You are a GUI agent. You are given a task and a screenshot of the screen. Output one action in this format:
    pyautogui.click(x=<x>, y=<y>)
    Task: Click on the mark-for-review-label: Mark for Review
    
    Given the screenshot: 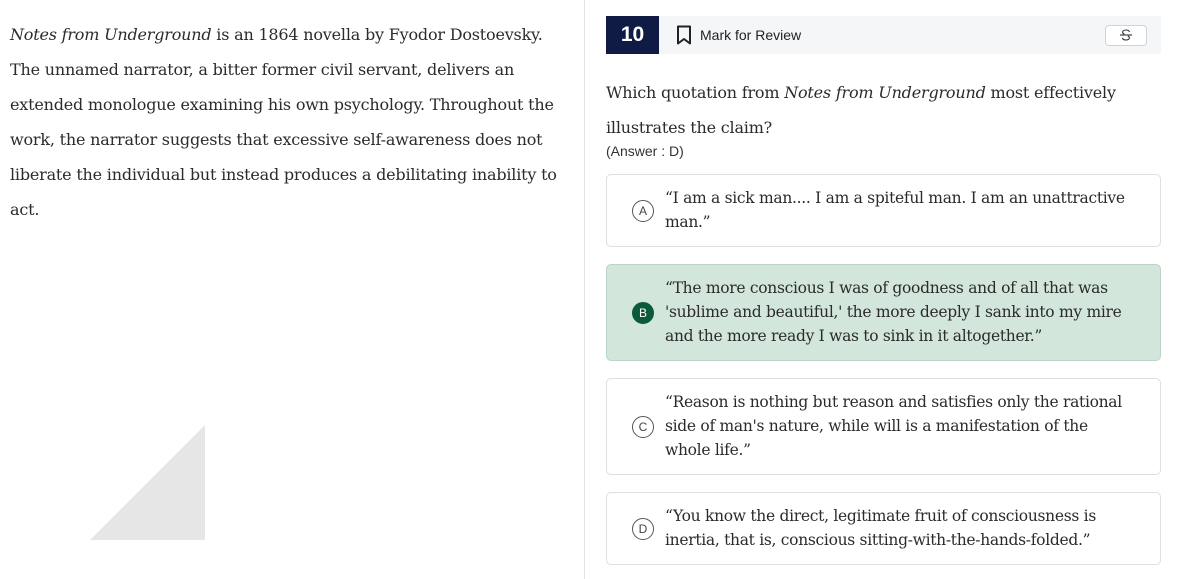 What is the action you would take?
    pyautogui.click(x=751, y=35)
    